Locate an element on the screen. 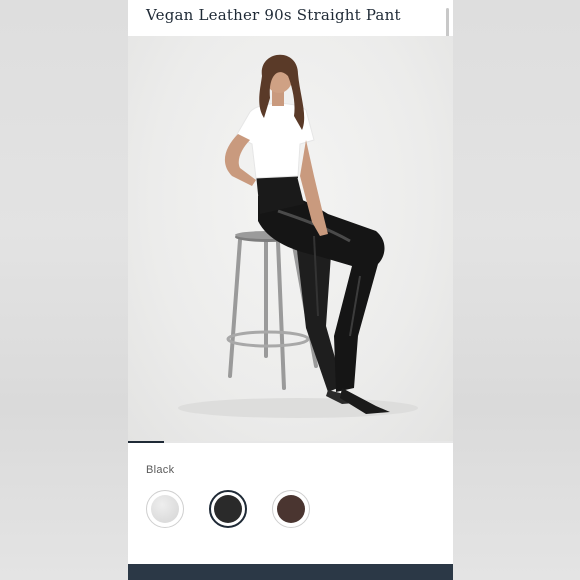  carousel-progress-indicator is located at coordinates (146, 442).